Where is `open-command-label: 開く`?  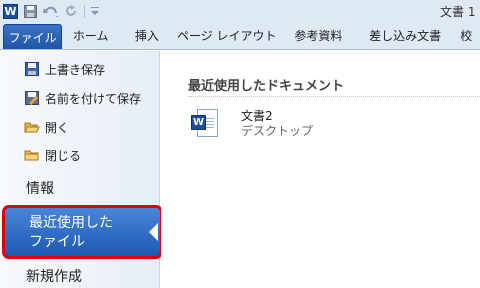
open-command-label: 開く is located at coordinates (57, 127).